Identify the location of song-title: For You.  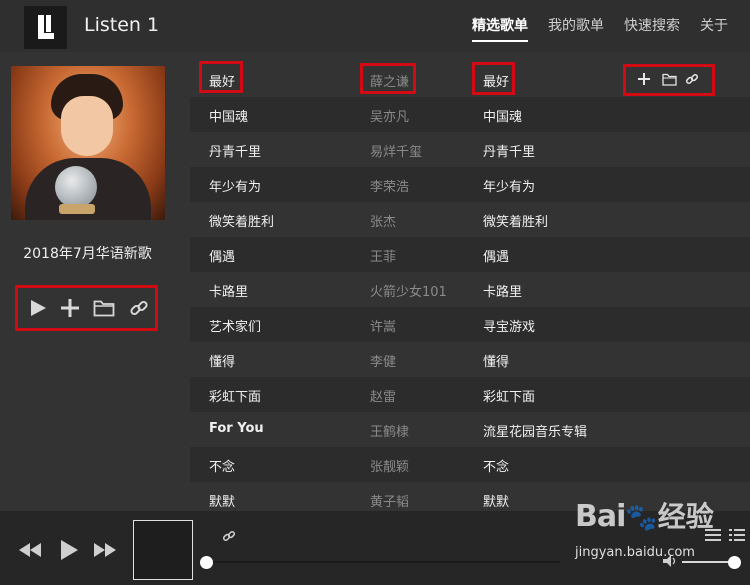
(236, 428).